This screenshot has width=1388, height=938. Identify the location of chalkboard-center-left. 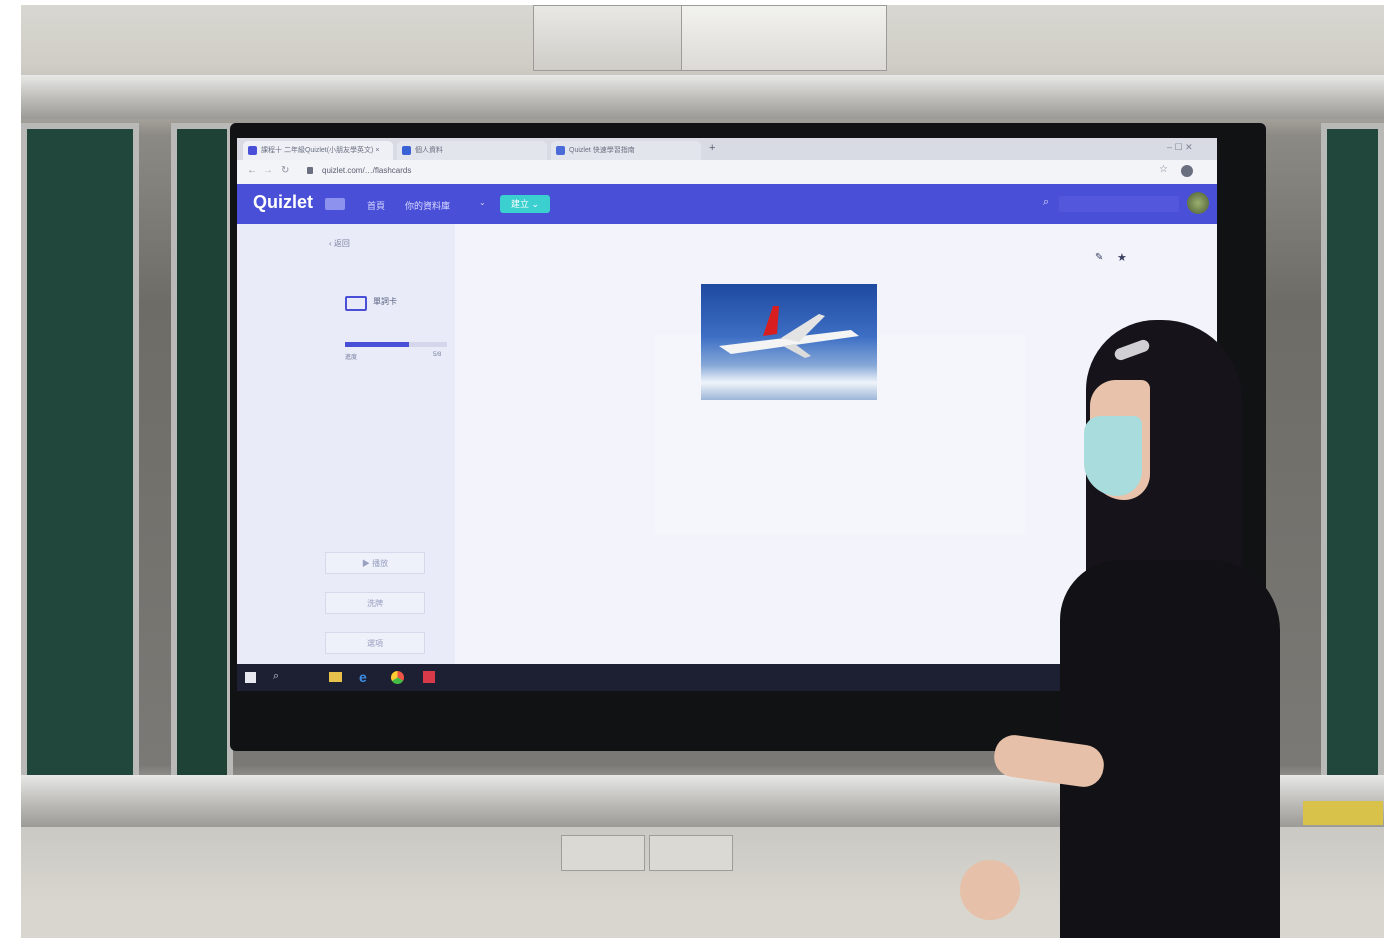
(202, 453).